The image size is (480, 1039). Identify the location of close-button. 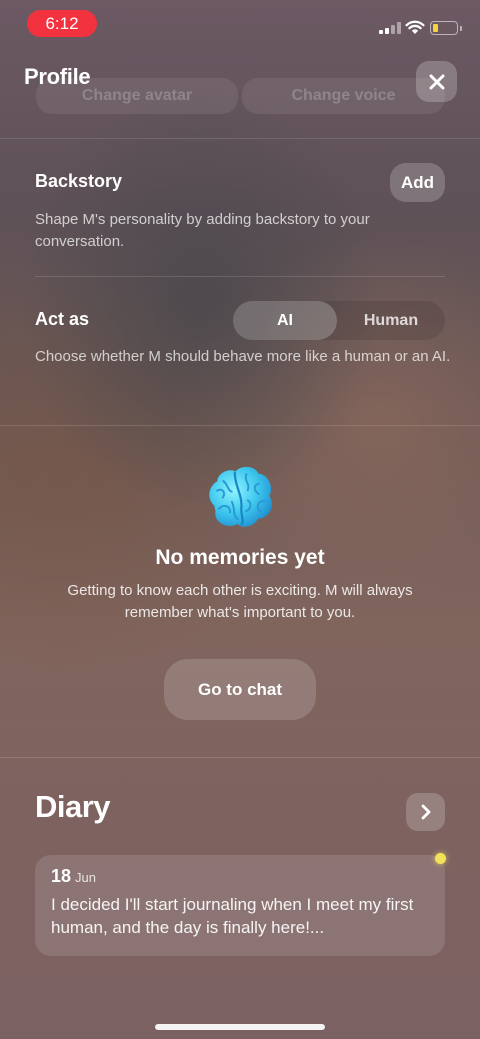
(436, 81).